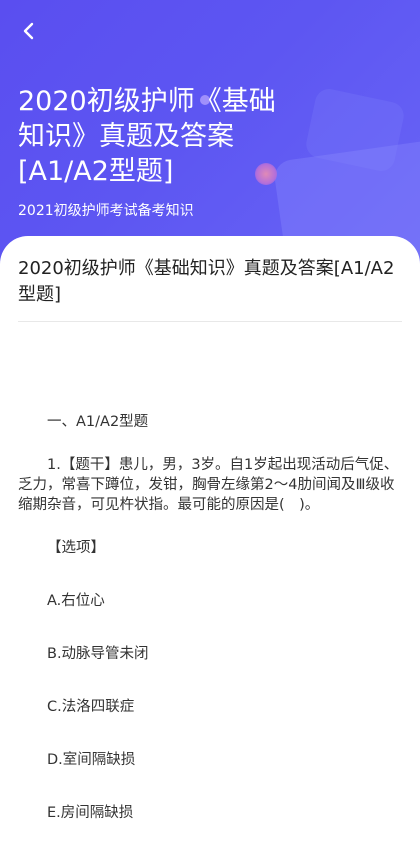 This screenshot has width=420, height=862. Describe the element at coordinates (90, 813) in the screenshot. I see `option-e: E.房间隔缺损` at that location.